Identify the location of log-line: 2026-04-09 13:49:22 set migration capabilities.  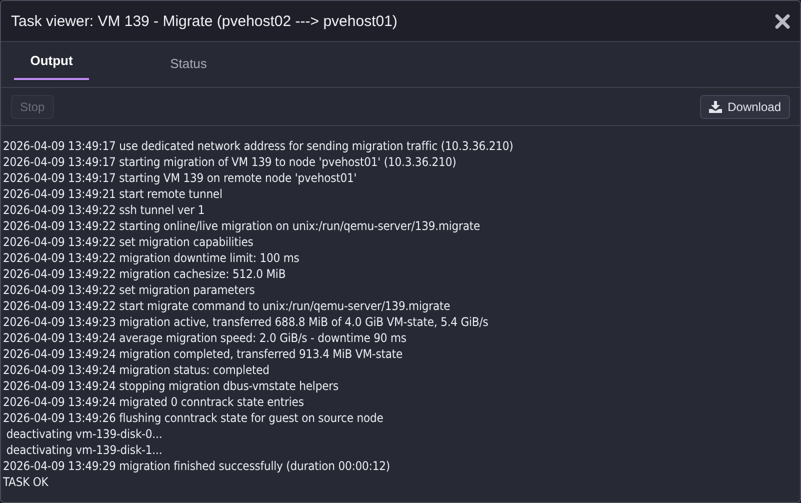
(128, 242).